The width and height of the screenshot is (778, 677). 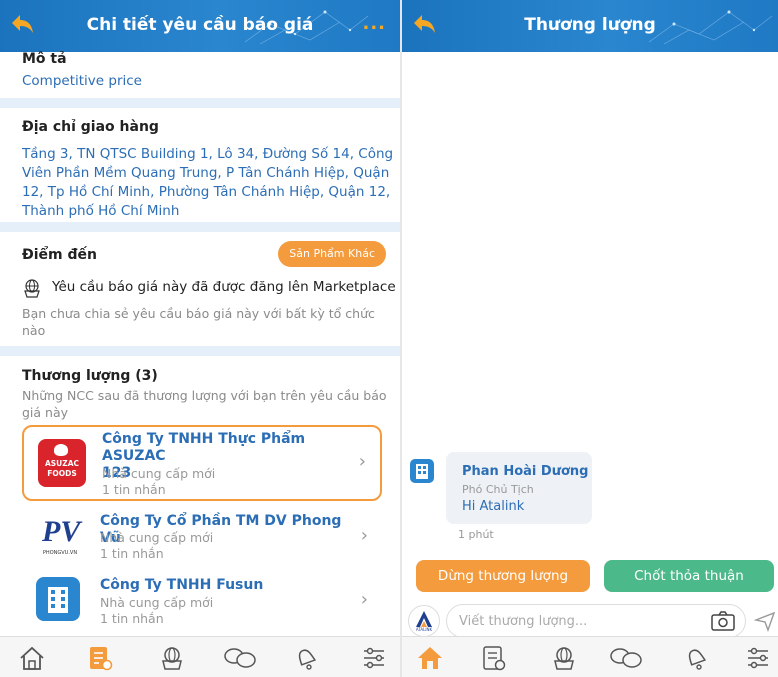 What do you see at coordinates (723, 621) in the screenshot?
I see `camera-icon` at bounding box center [723, 621].